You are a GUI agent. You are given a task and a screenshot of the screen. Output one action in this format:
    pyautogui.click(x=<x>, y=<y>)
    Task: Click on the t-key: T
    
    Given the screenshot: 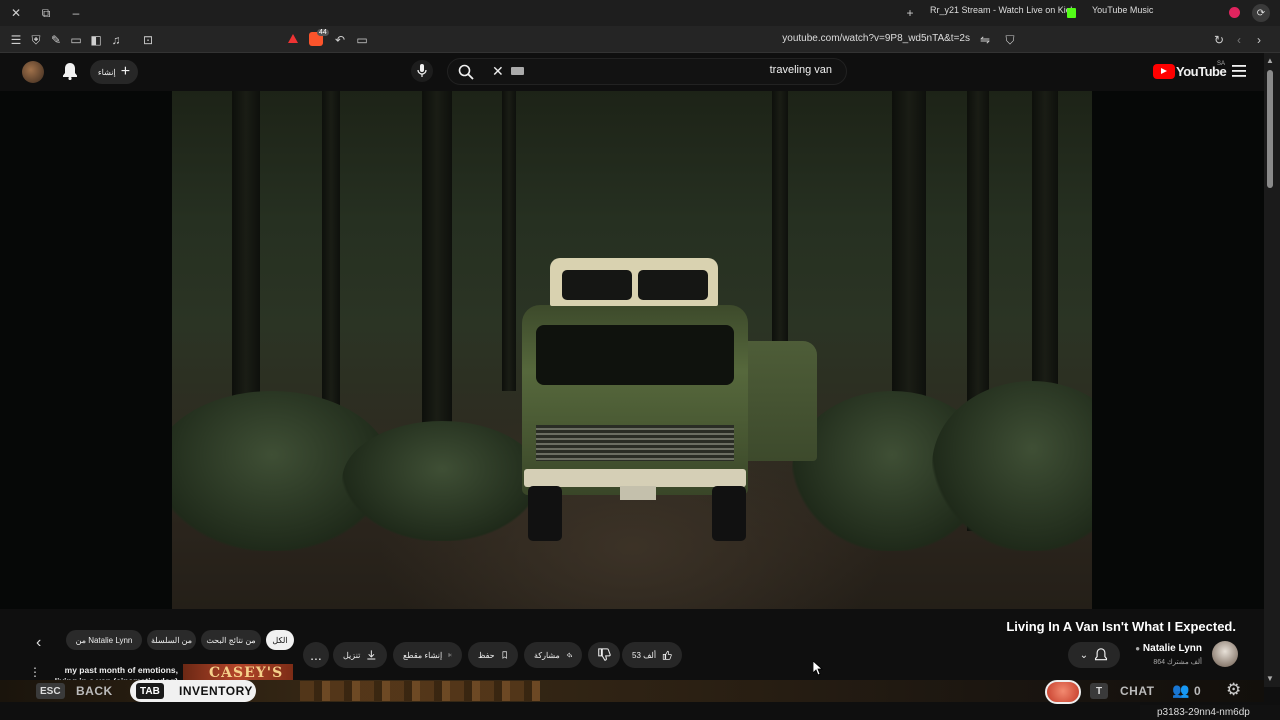 What is the action you would take?
    pyautogui.click(x=1099, y=691)
    